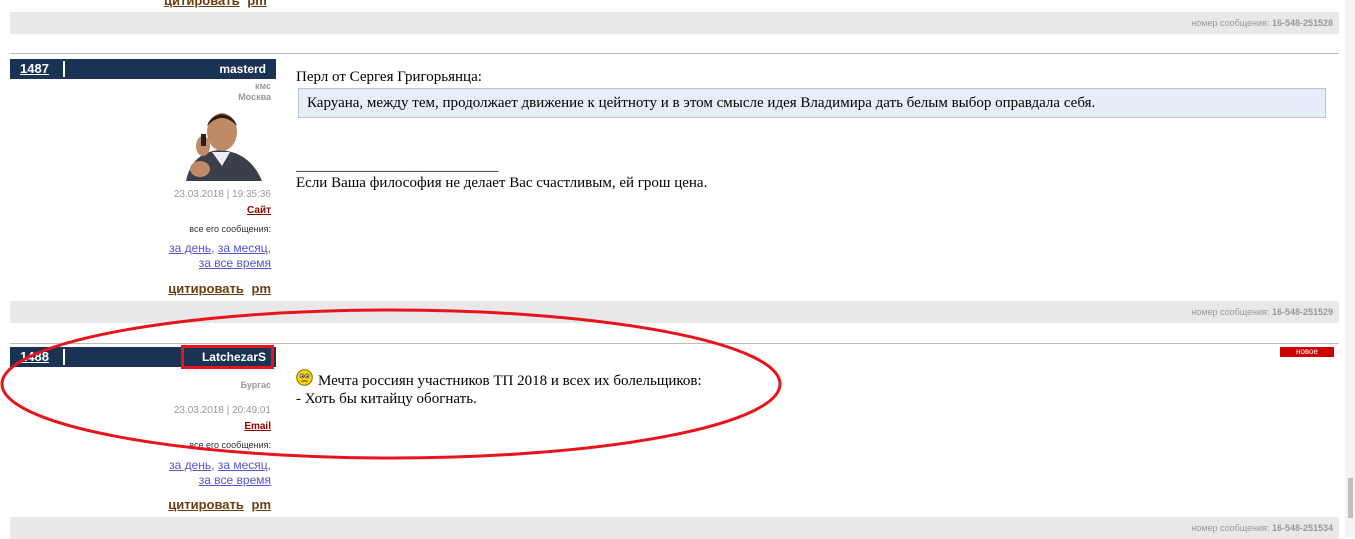  I want to click on scrollbar, so click(1350, 268).